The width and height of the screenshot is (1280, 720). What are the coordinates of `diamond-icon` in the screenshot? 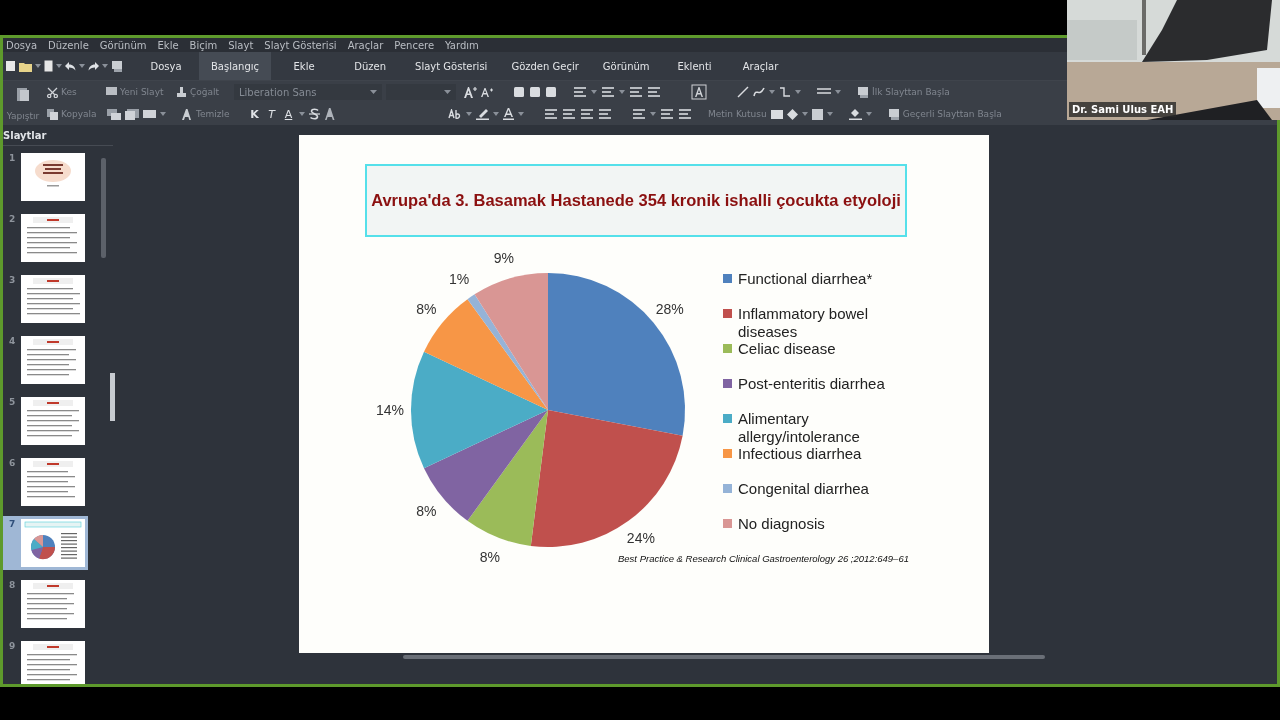 It's located at (792, 114).